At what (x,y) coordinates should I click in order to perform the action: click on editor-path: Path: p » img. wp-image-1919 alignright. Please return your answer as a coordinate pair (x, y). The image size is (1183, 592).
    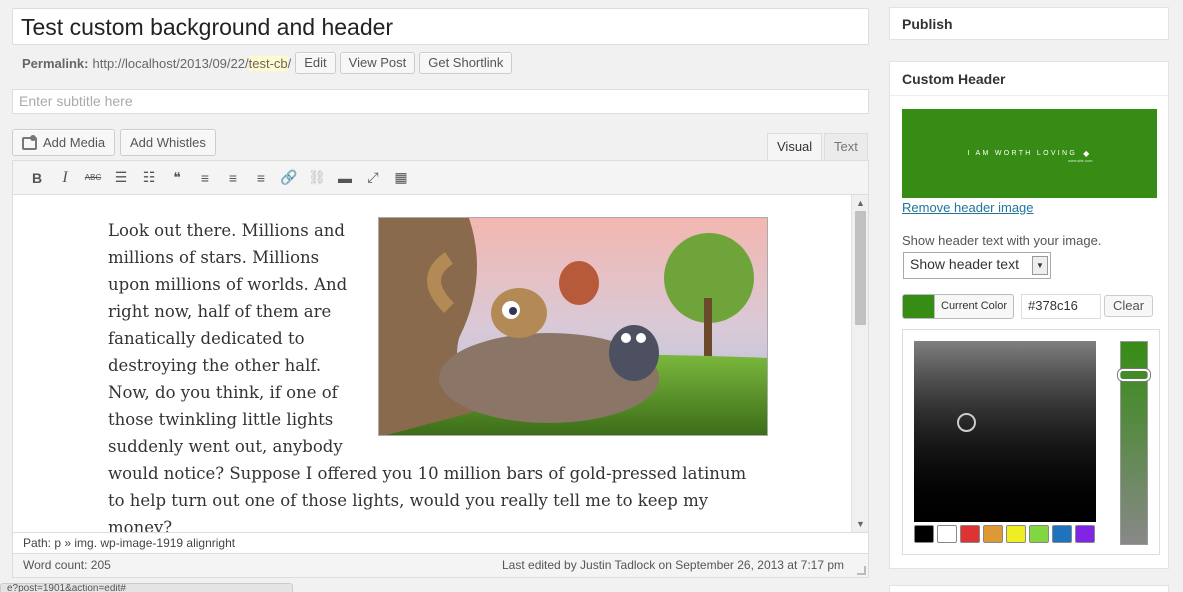
    Looking at the image, I should click on (440, 543).